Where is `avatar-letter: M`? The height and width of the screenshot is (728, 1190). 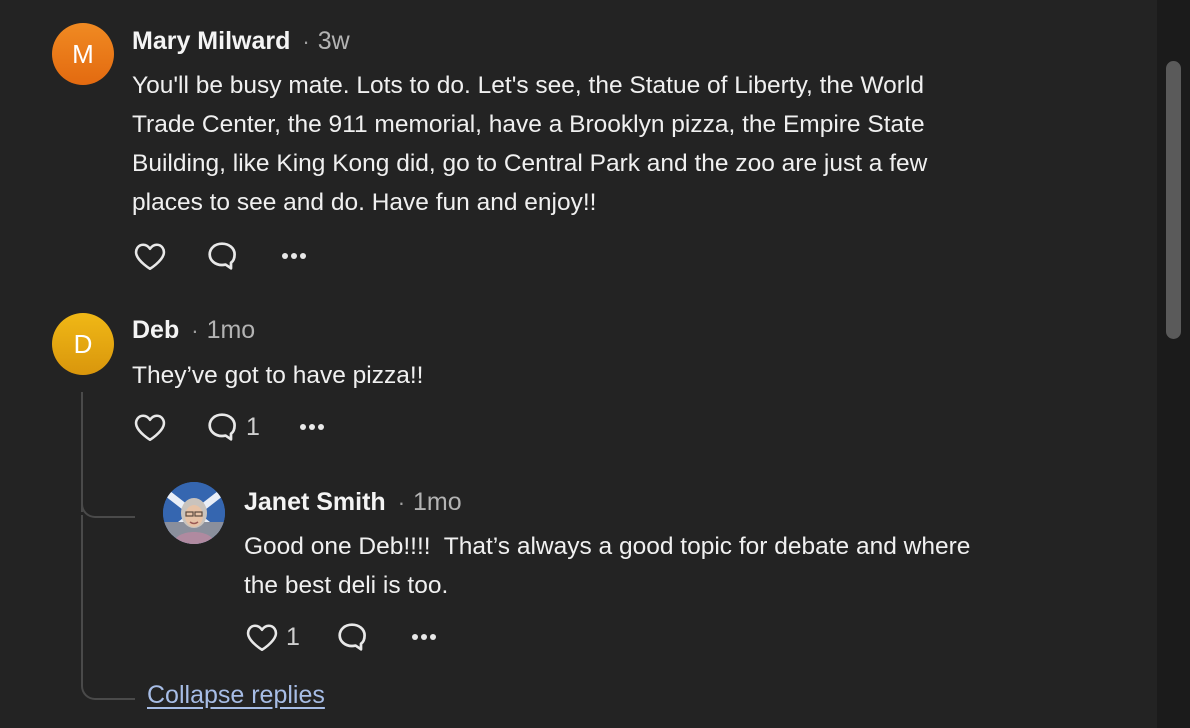 avatar-letter: M is located at coordinates (83, 53).